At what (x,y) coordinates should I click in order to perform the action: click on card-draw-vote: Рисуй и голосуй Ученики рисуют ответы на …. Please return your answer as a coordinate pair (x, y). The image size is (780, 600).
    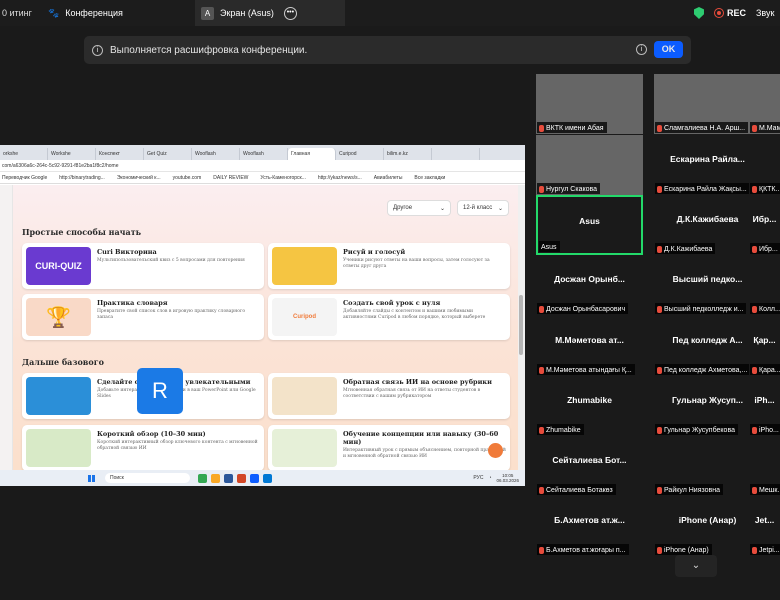
    Looking at the image, I should click on (389, 266).